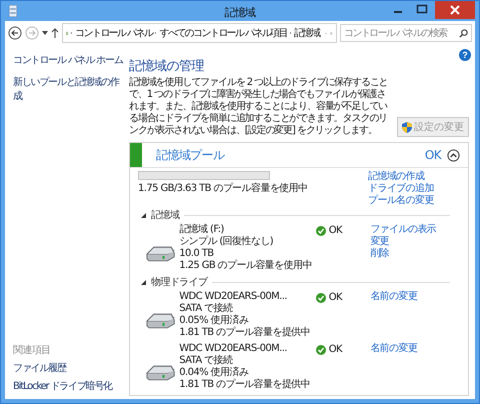  What do you see at coordinates (406, 33) in the screenshot?
I see `search-field: コントロール パネルの検索` at bounding box center [406, 33].